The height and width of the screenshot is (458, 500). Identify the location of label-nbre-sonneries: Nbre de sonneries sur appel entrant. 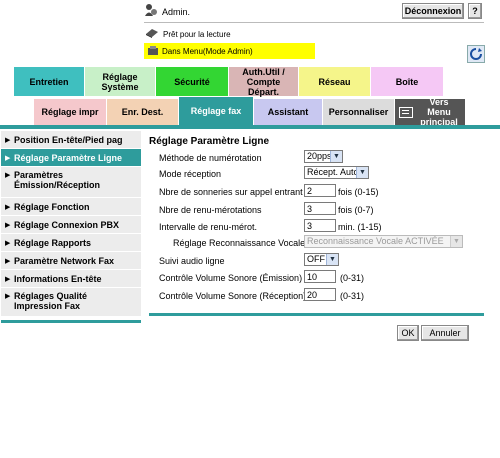
(231, 192).